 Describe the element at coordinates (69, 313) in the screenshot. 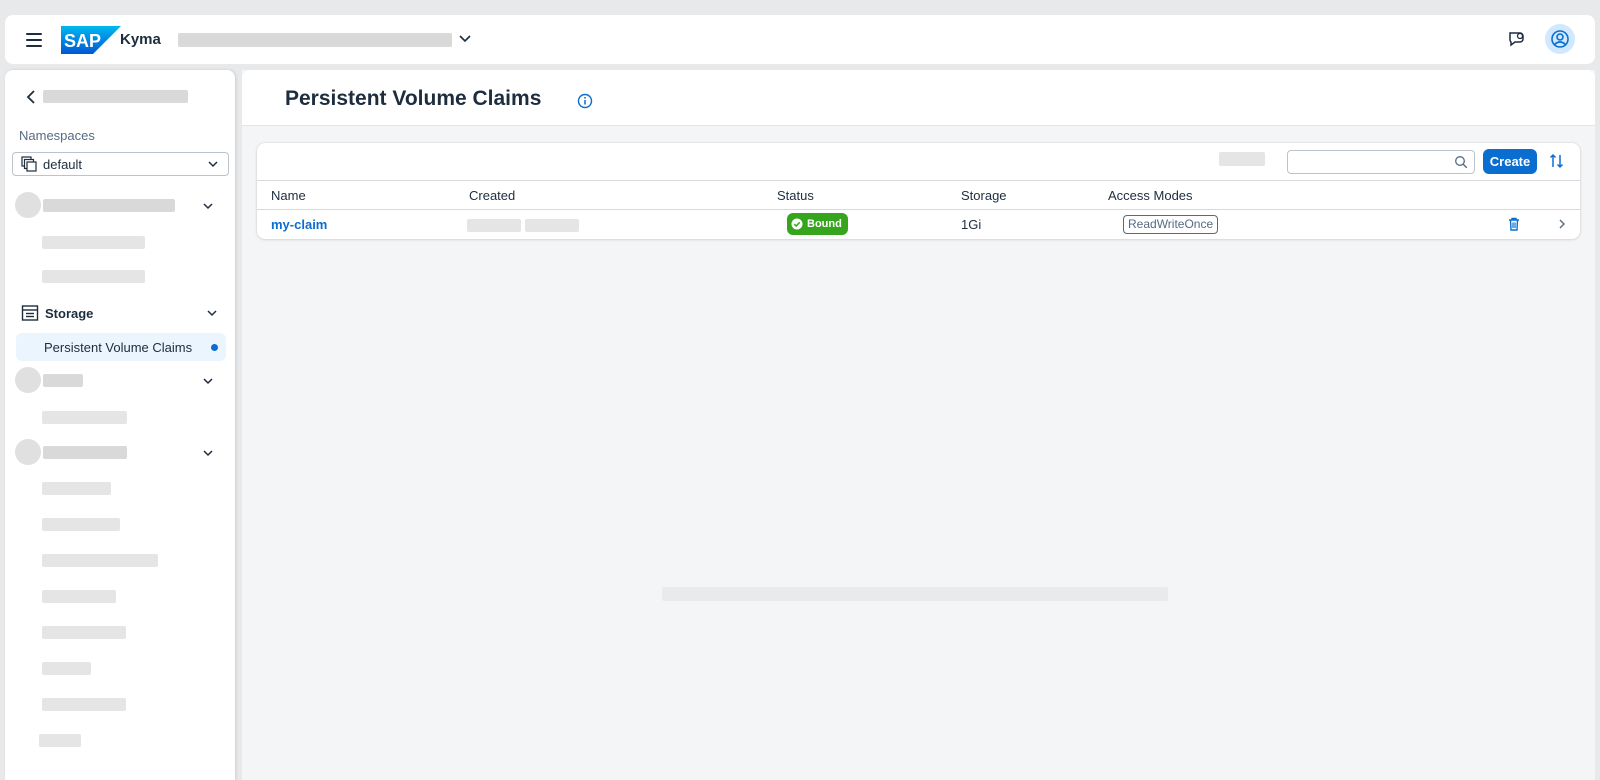

I see `storage-group-label: Storage` at that location.